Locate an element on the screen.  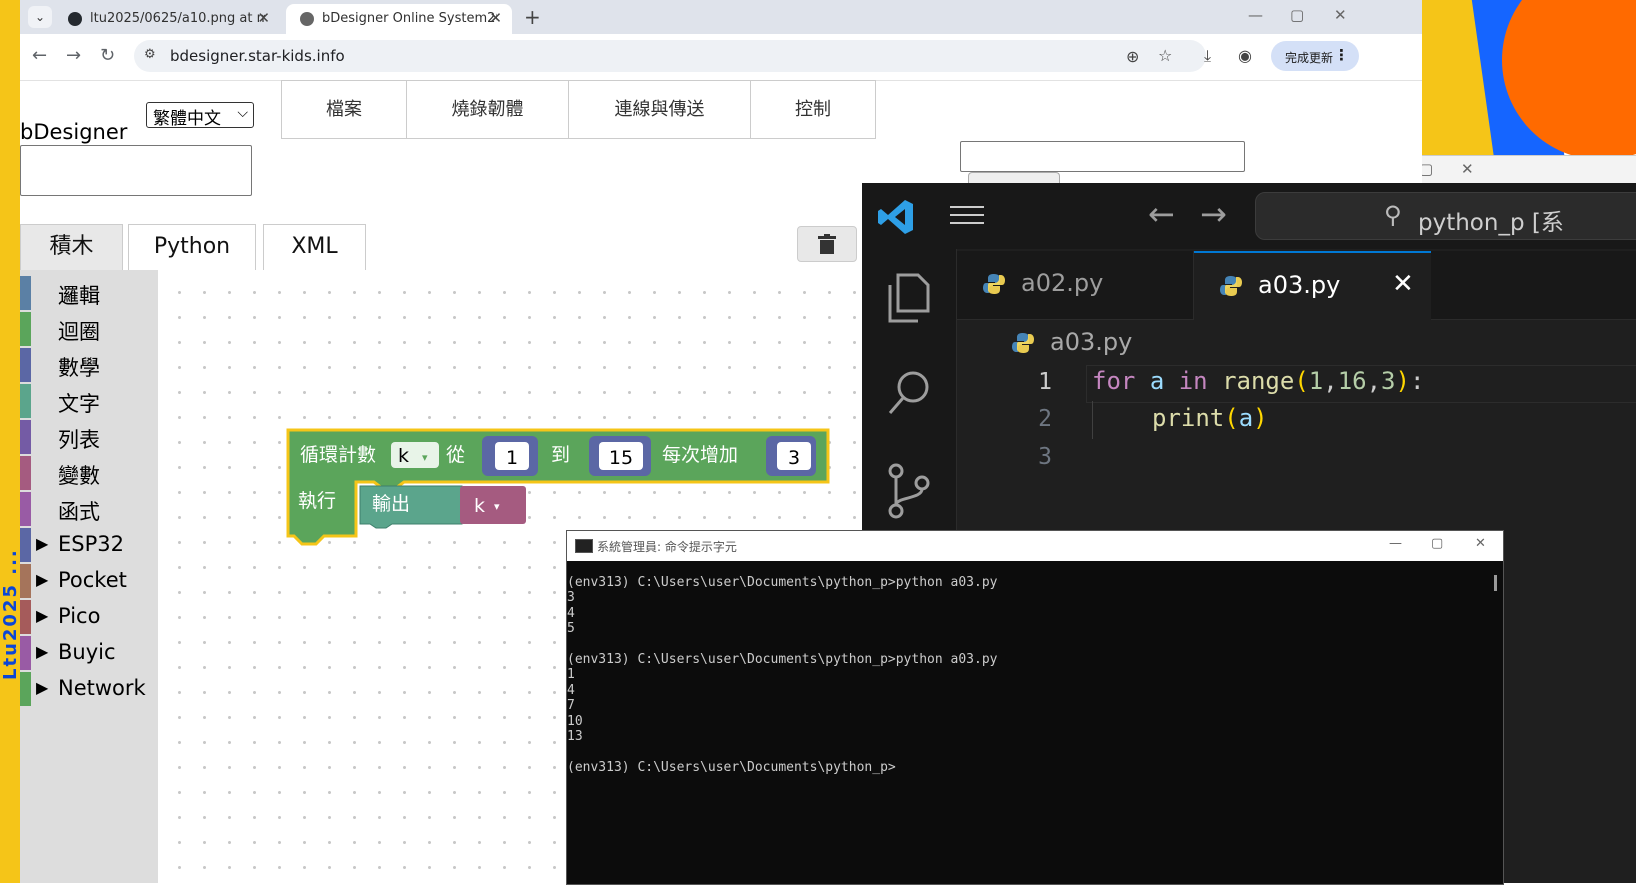
category-label: 迴圈 is located at coordinates (79, 332).